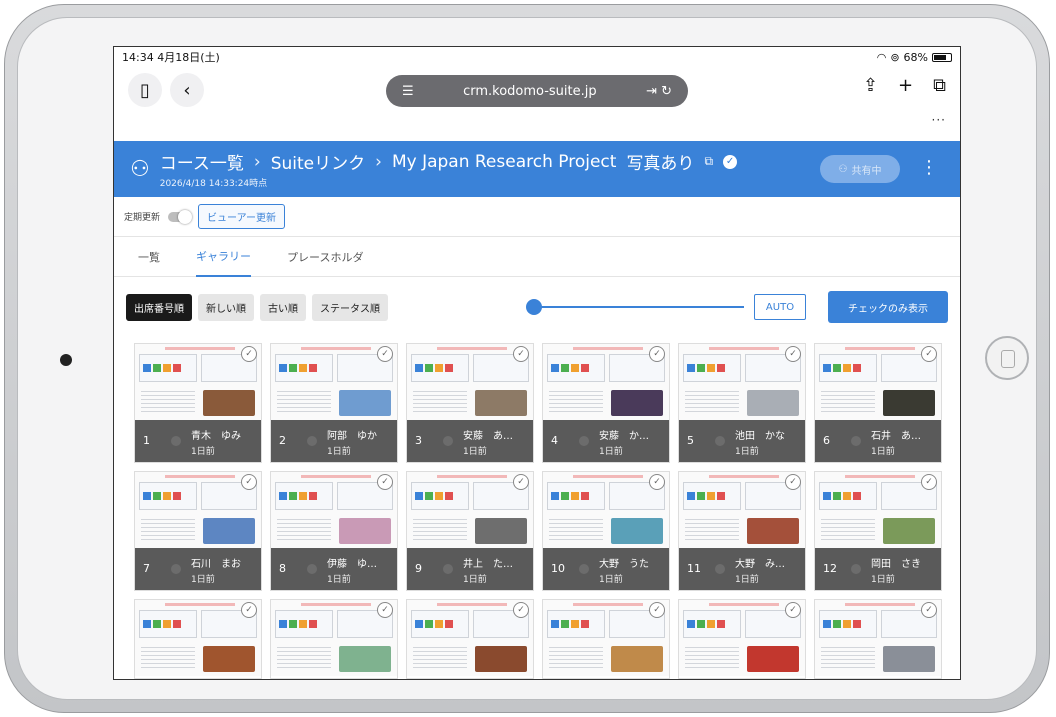 This screenshot has width=1056, height=717. Describe the element at coordinates (202, 161) in the screenshot. I see `breadcrumb-course-list: コース一覧` at that location.